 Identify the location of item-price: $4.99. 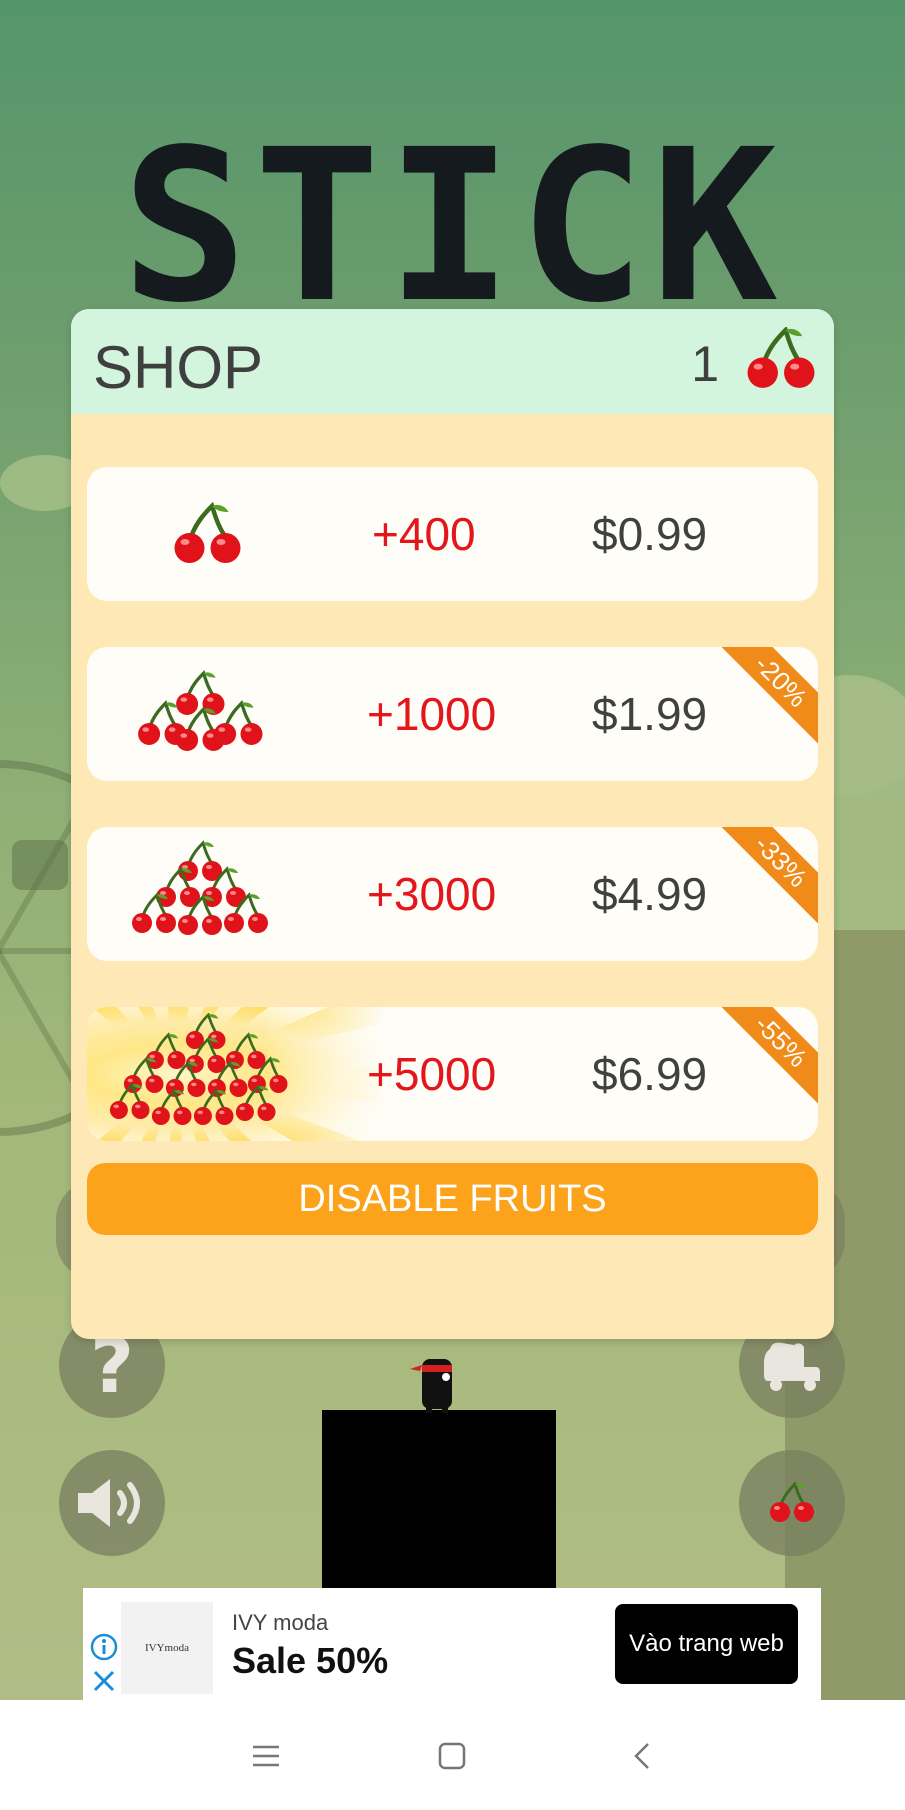
(650, 894).